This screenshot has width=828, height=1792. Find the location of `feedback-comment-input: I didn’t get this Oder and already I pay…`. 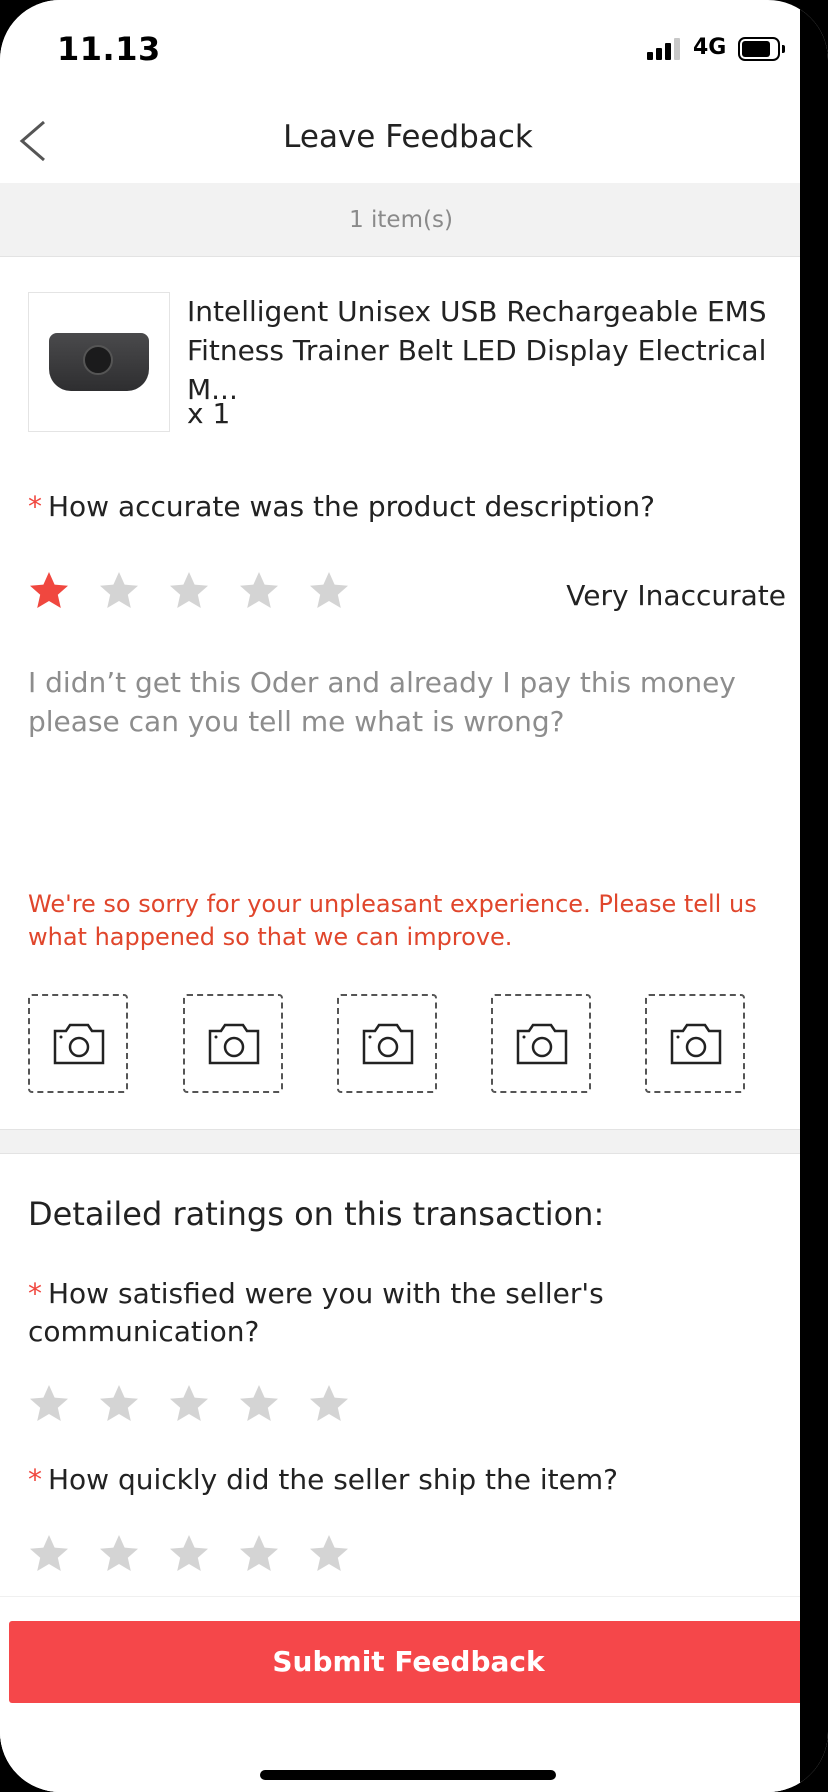

feedback-comment-input: I didn’t get this Oder and already I pay… is located at coordinates (388, 702).